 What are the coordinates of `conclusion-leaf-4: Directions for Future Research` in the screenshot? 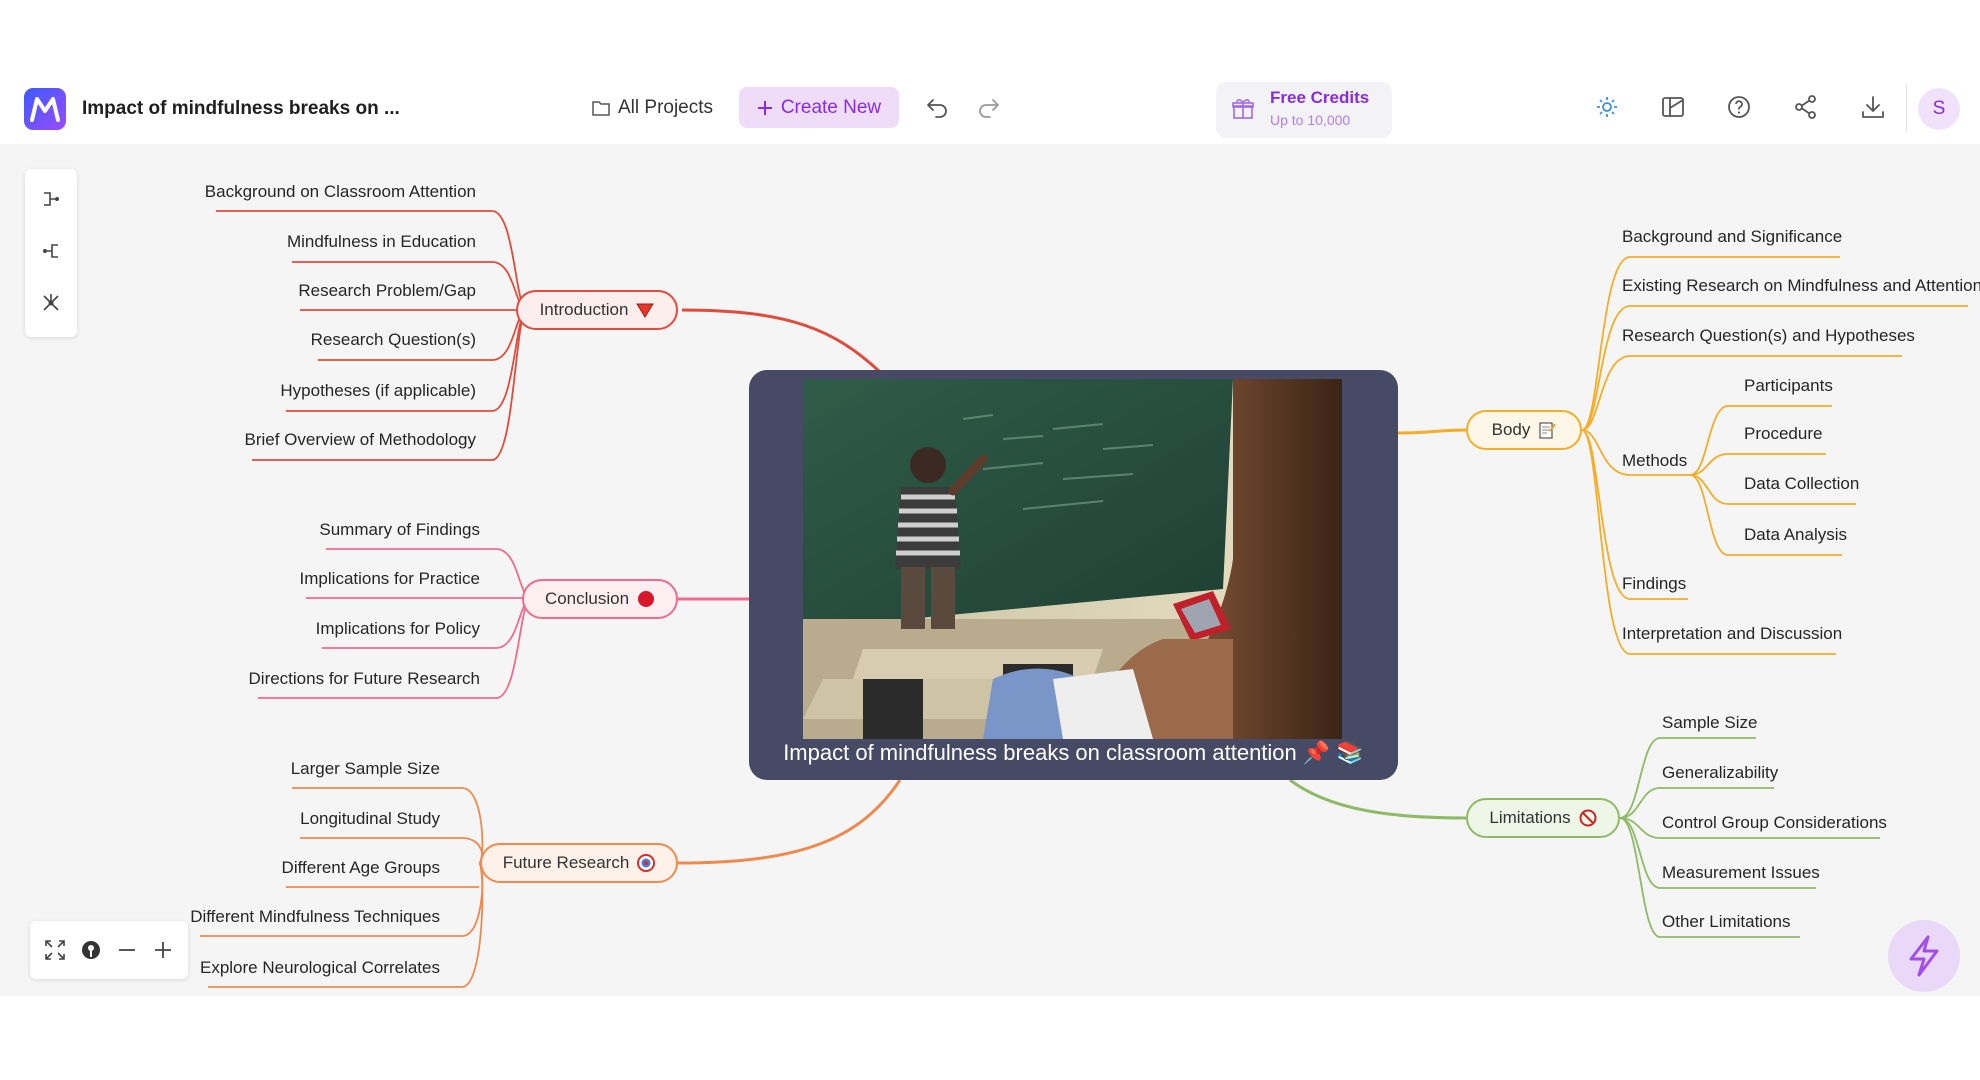 It's located at (364, 678).